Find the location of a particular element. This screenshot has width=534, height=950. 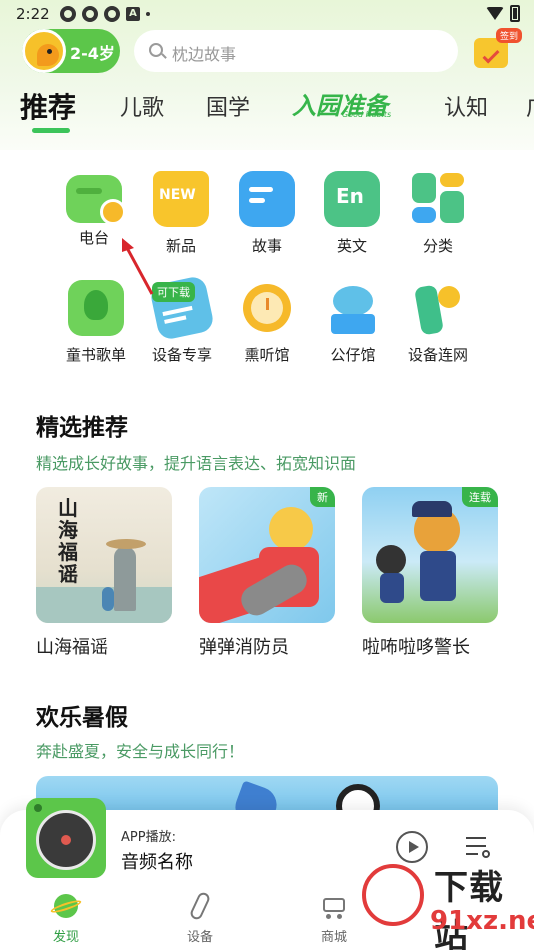

player-cover is located at coordinates (66, 838).